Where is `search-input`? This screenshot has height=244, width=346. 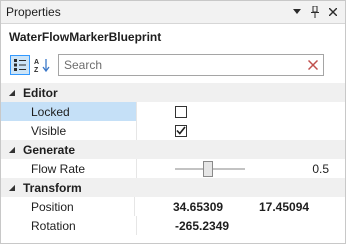
search-input is located at coordinates (183, 65).